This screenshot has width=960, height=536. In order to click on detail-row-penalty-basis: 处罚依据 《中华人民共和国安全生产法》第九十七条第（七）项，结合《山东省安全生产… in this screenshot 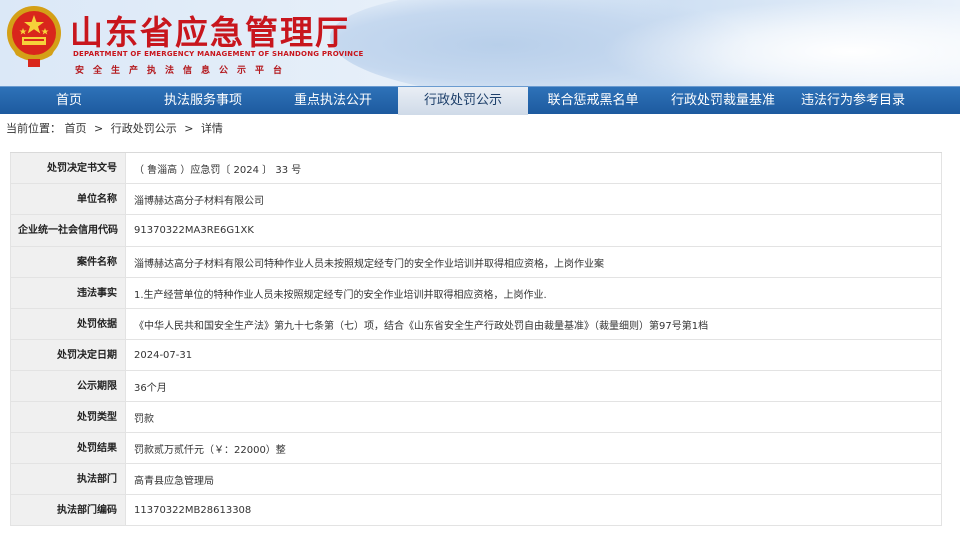, I will do `click(476, 324)`.